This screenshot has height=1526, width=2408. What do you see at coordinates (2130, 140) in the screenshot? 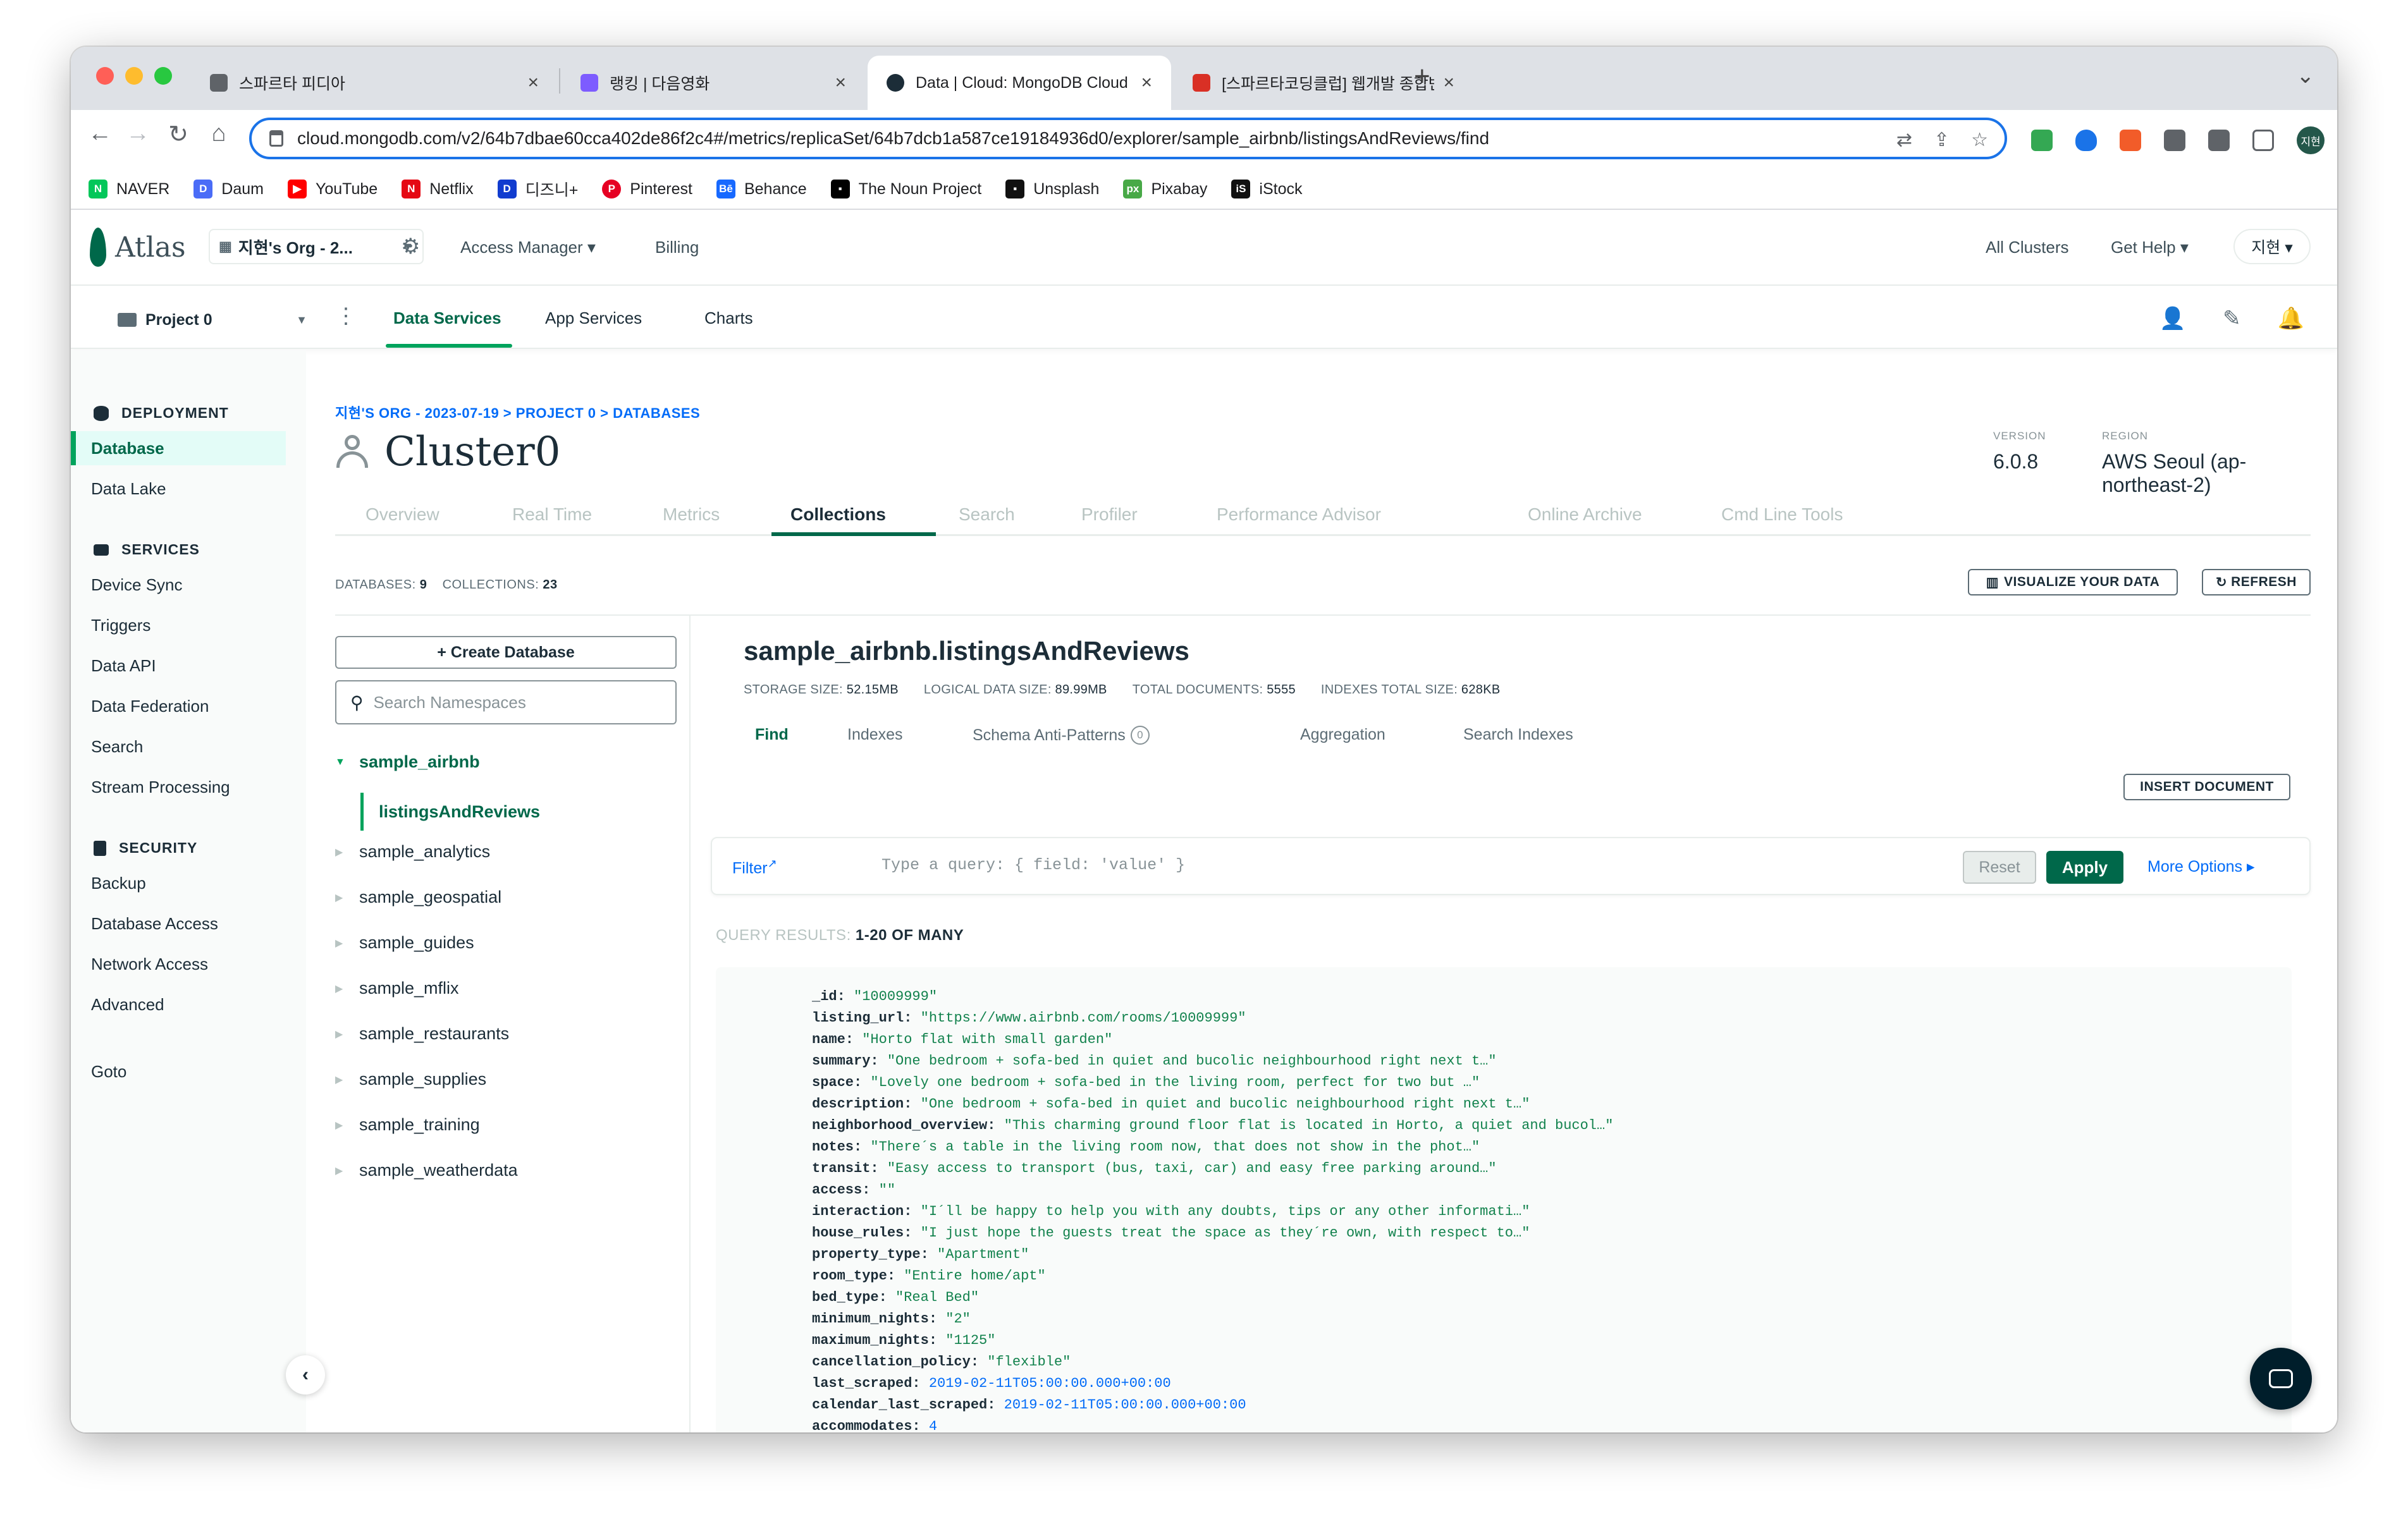
I see `extension-ex-icon` at bounding box center [2130, 140].